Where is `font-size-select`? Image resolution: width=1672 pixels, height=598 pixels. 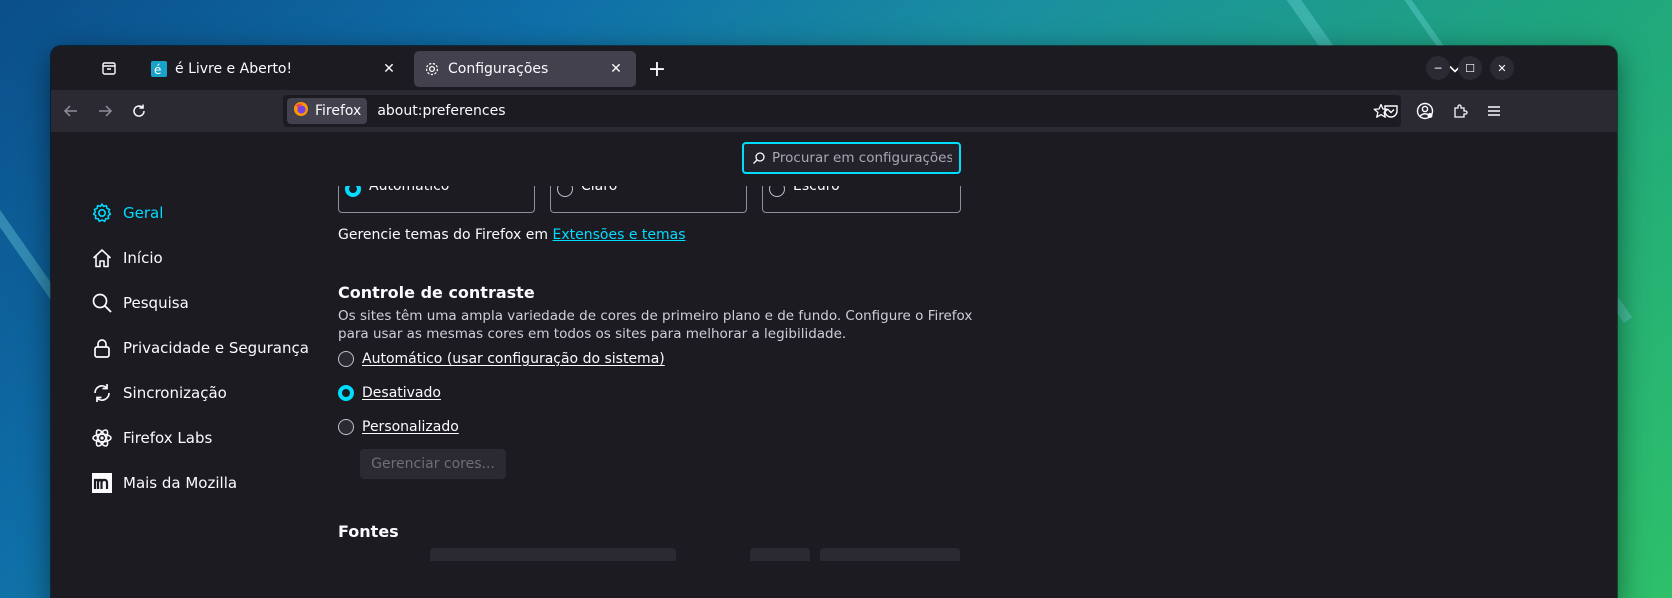
font-size-select is located at coordinates (780, 554).